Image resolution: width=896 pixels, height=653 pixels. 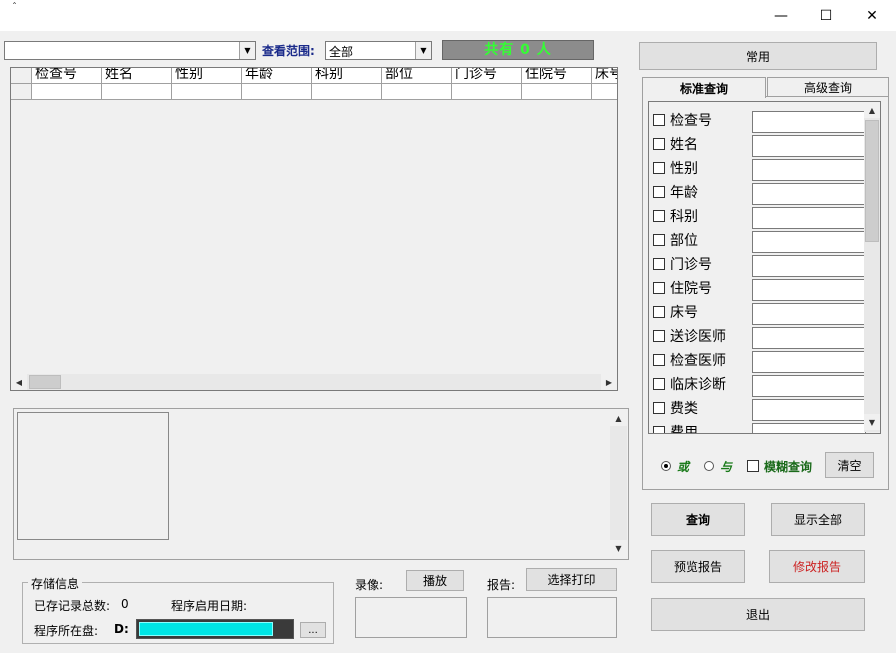 What do you see at coordinates (757, 119) in the screenshot?
I see `query-field-row: 检查号` at bounding box center [757, 119].